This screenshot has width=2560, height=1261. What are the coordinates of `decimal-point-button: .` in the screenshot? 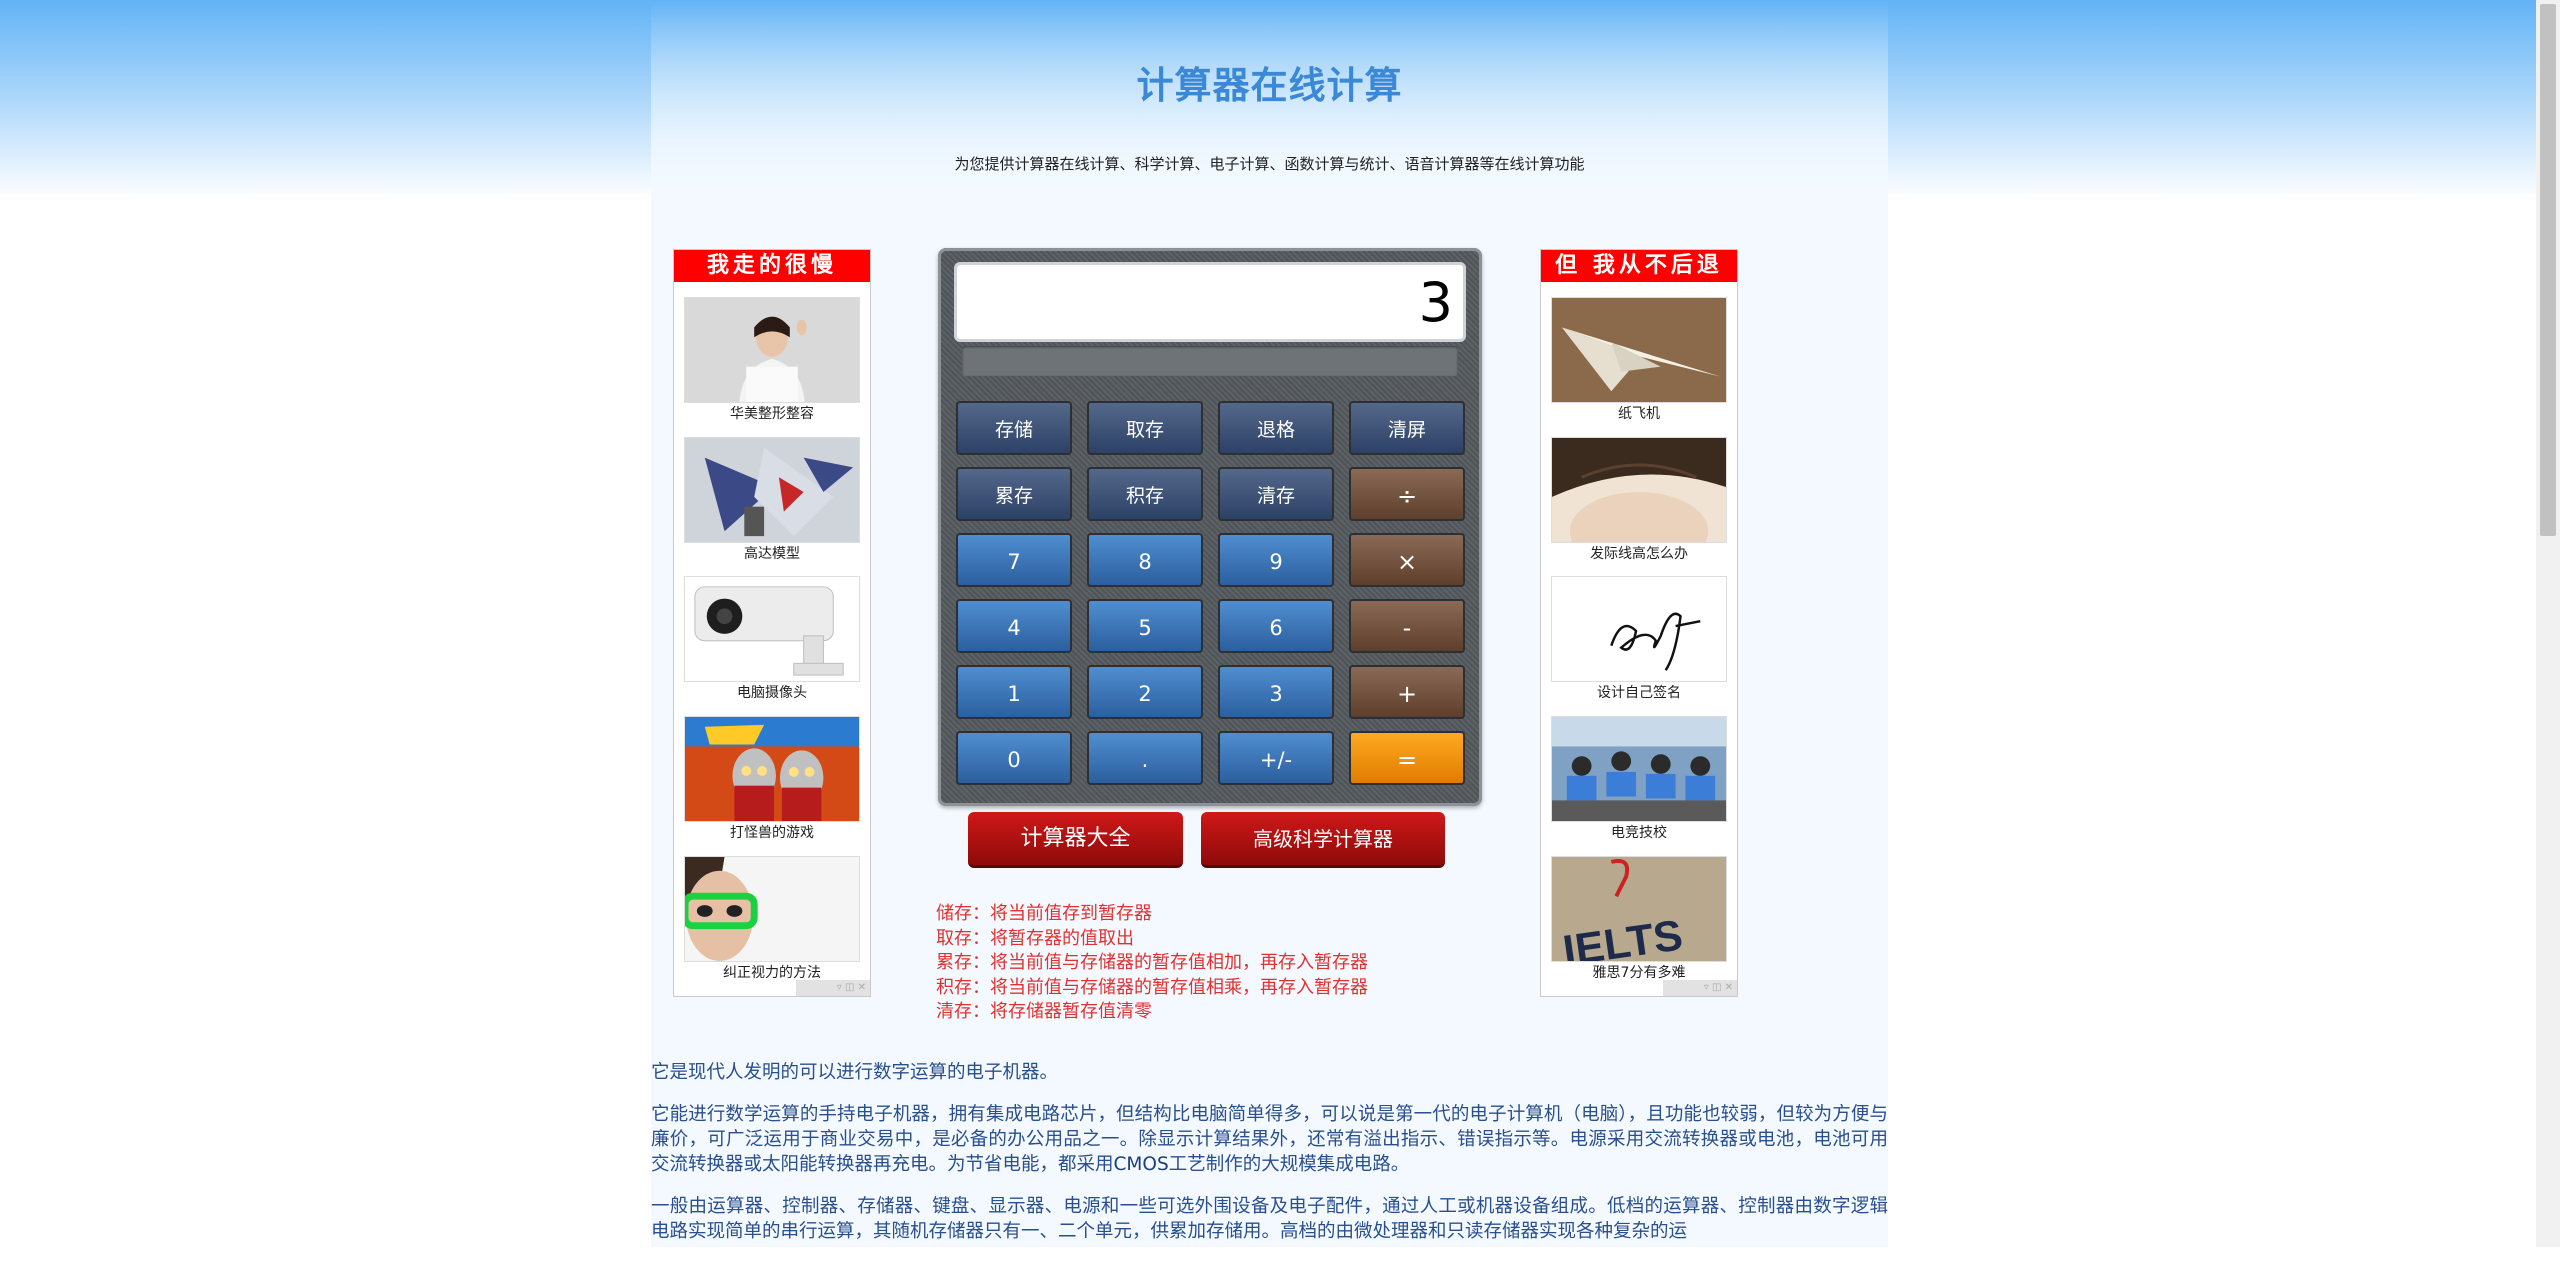 It's located at (1145, 758).